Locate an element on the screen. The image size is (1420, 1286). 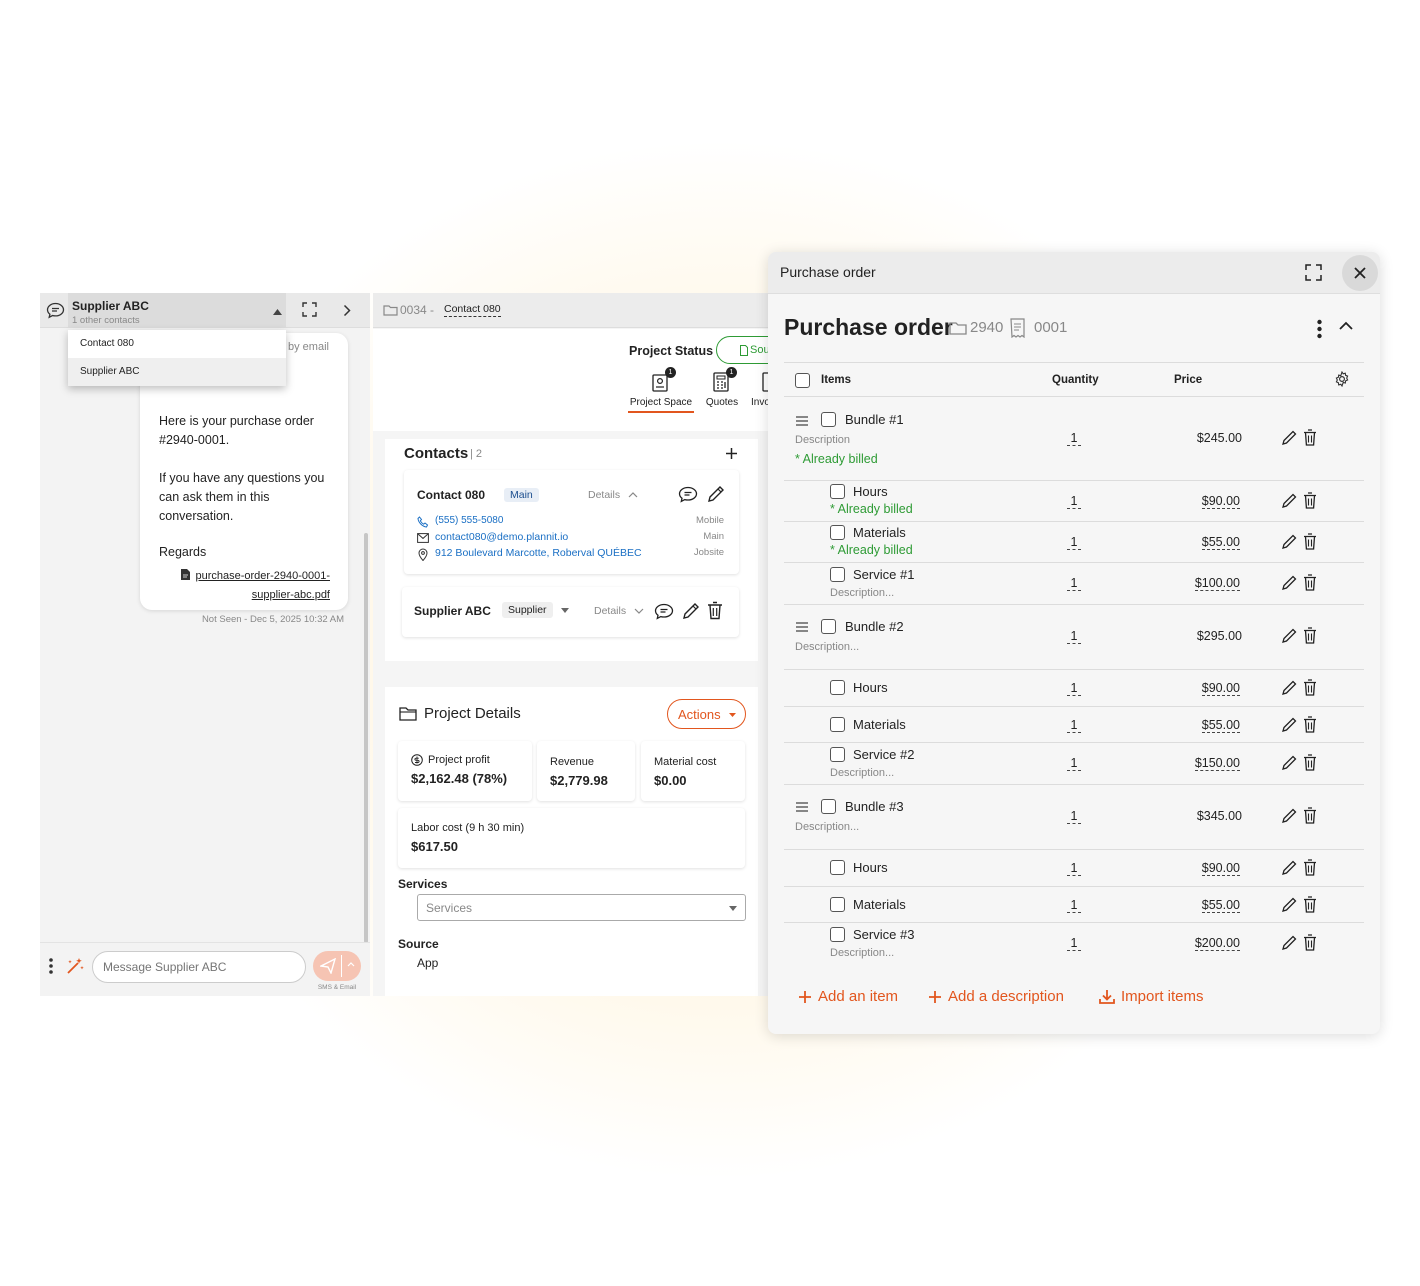
item-price: $100.00 is located at coordinates (1200, 583).